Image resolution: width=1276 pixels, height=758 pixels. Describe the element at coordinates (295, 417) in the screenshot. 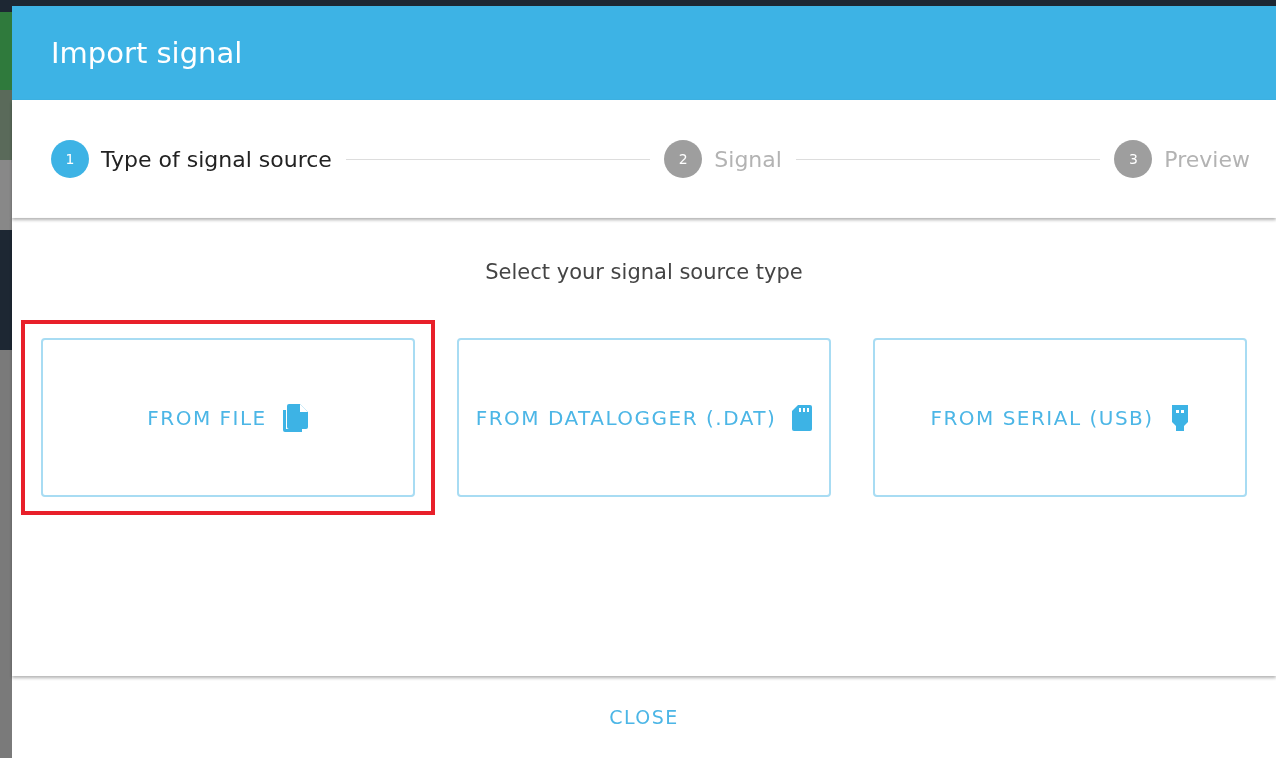

I see `files-icon` at that location.